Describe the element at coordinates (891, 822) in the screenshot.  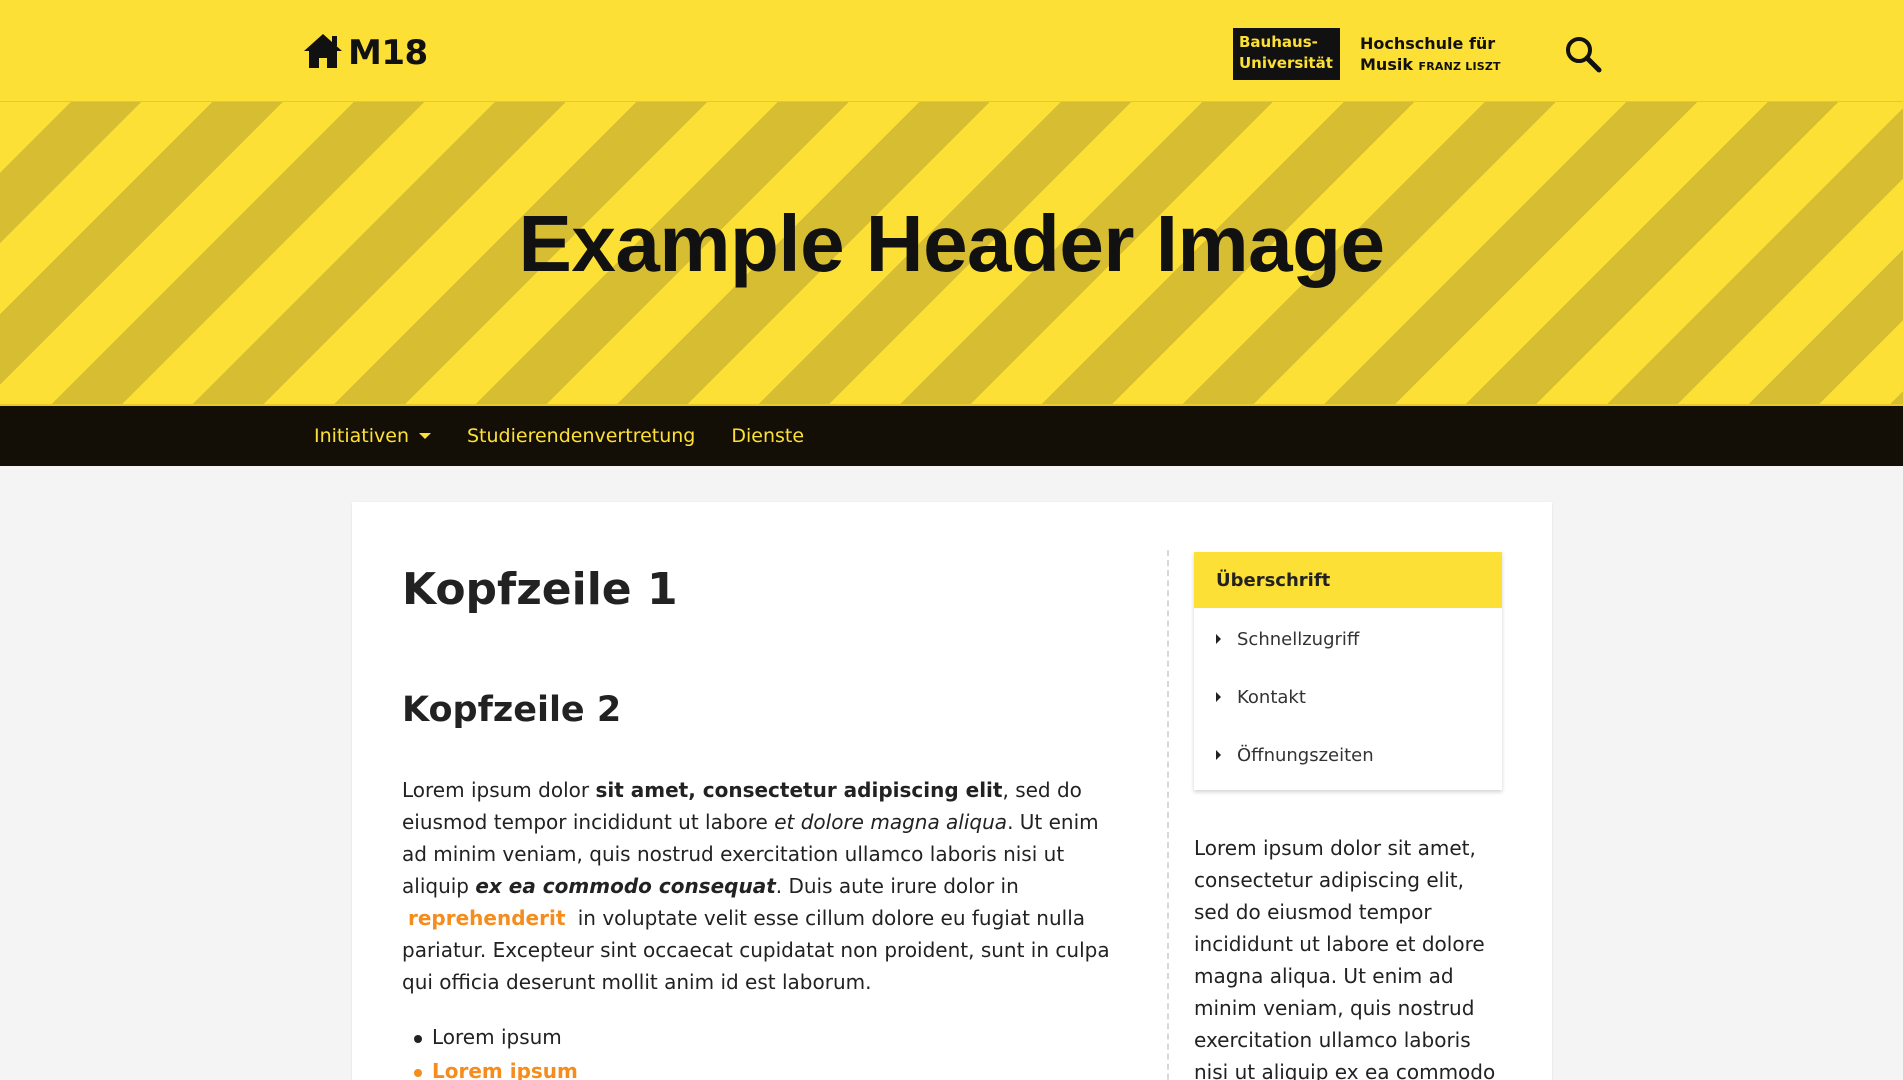
I see `italic-text: et dolore magna aliqua` at that location.